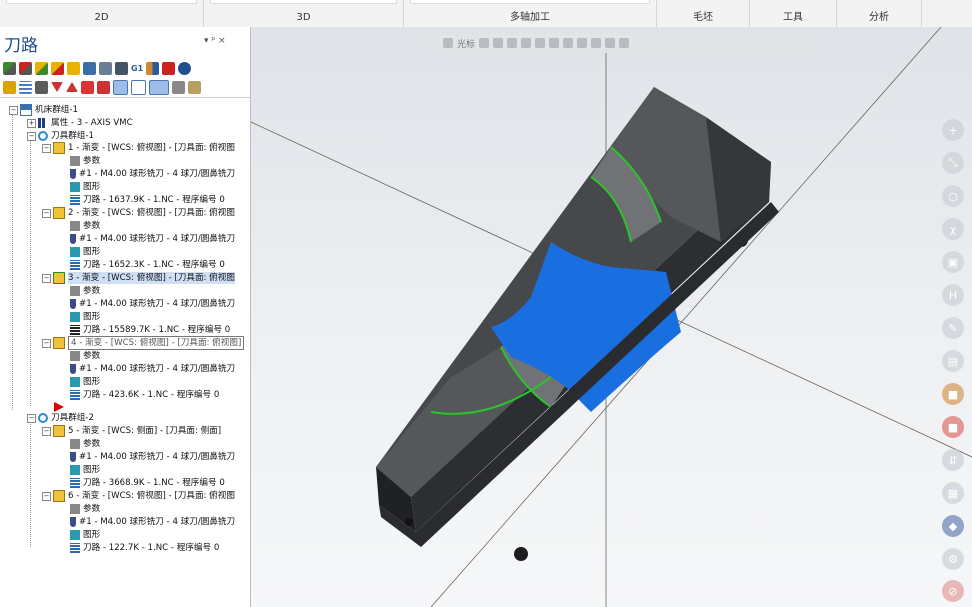 The image size is (972, 607). What do you see at coordinates (953, 460) in the screenshot?
I see `flip-icon: ⇵` at bounding box center [953, 460].